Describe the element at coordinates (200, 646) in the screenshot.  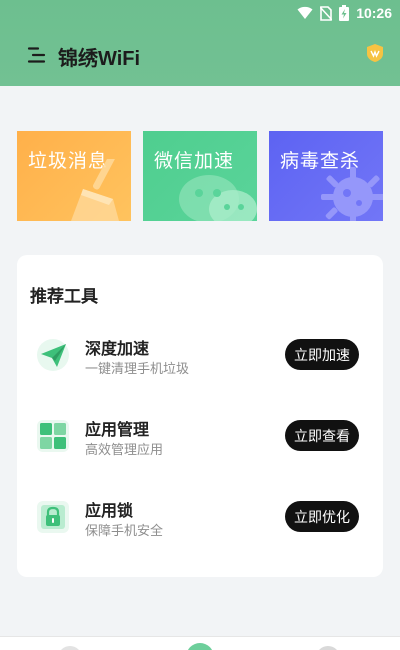
I see `nav-home-icon` at that location.